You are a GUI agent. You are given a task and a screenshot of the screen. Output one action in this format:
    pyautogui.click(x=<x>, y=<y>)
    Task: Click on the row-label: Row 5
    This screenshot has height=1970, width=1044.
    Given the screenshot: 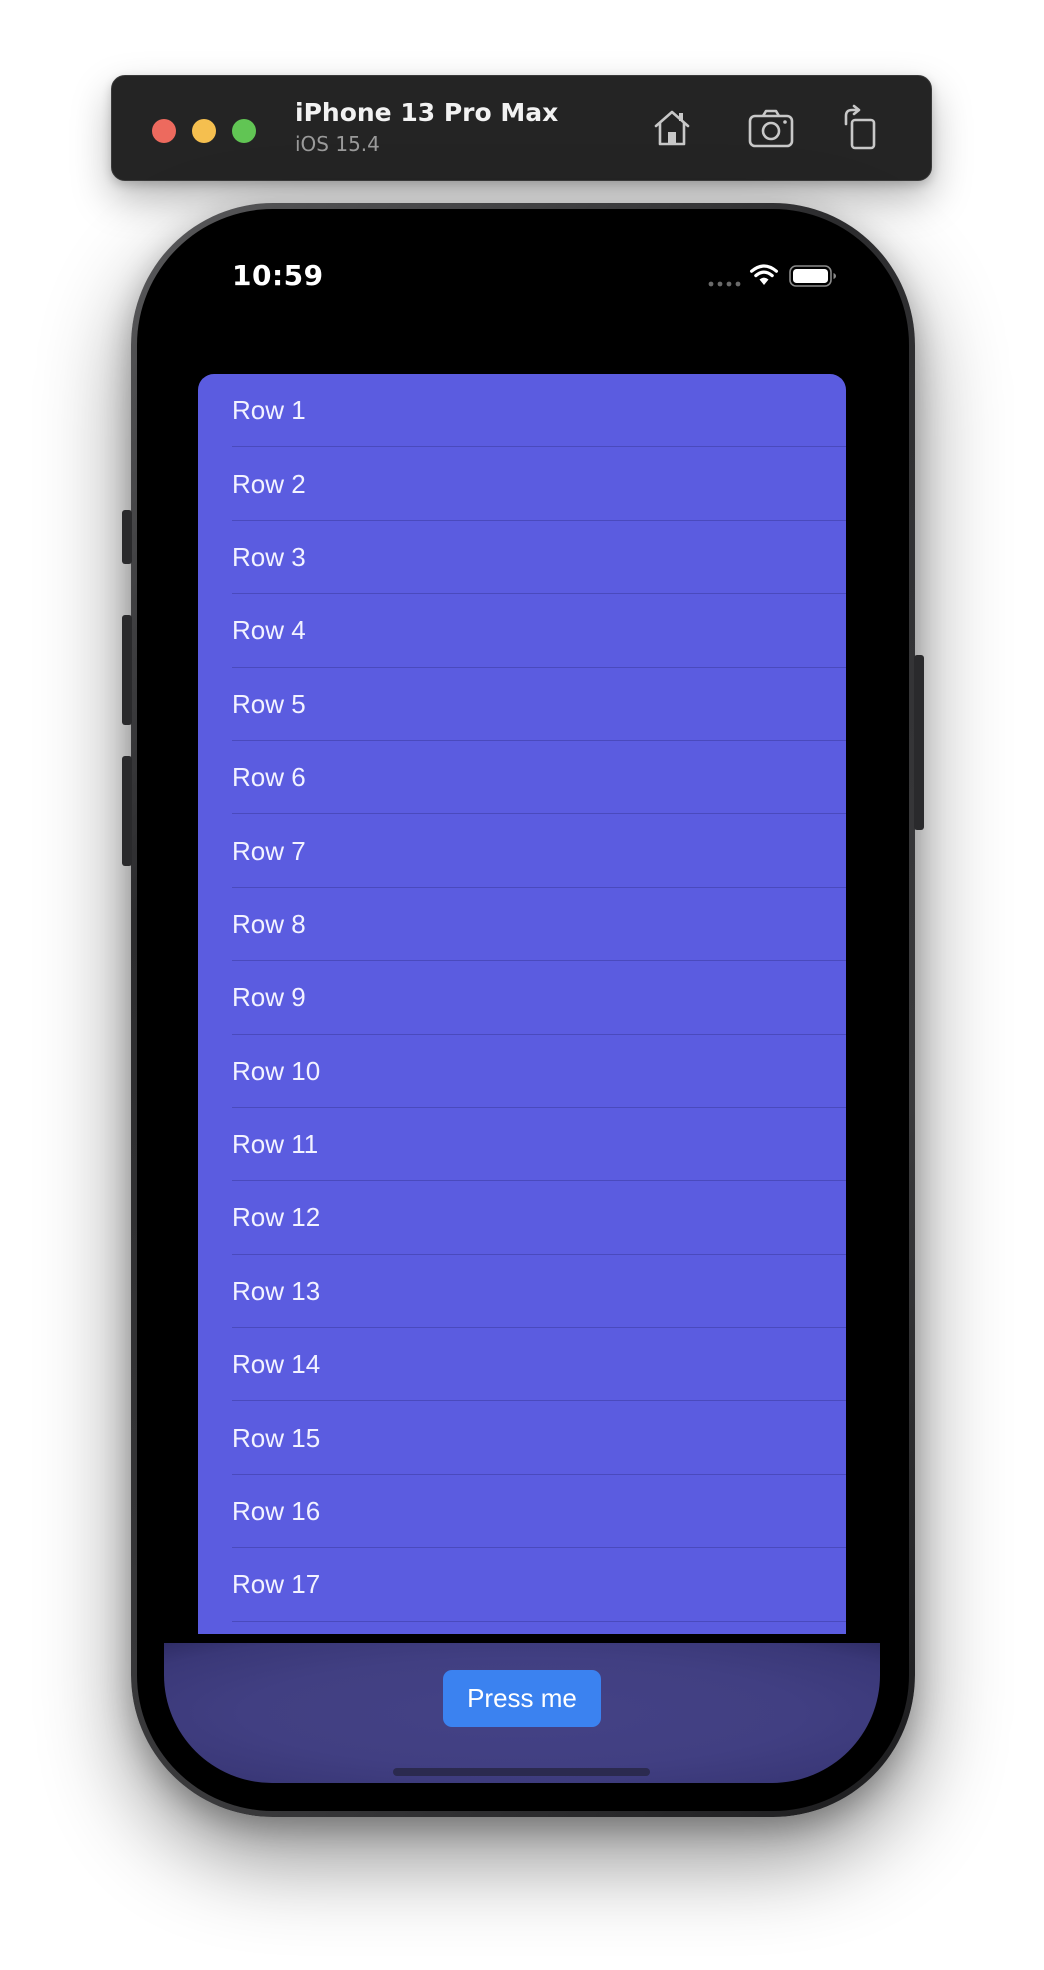 What is the action you would take?
    pyautogui.click(x=269, y=703)
    